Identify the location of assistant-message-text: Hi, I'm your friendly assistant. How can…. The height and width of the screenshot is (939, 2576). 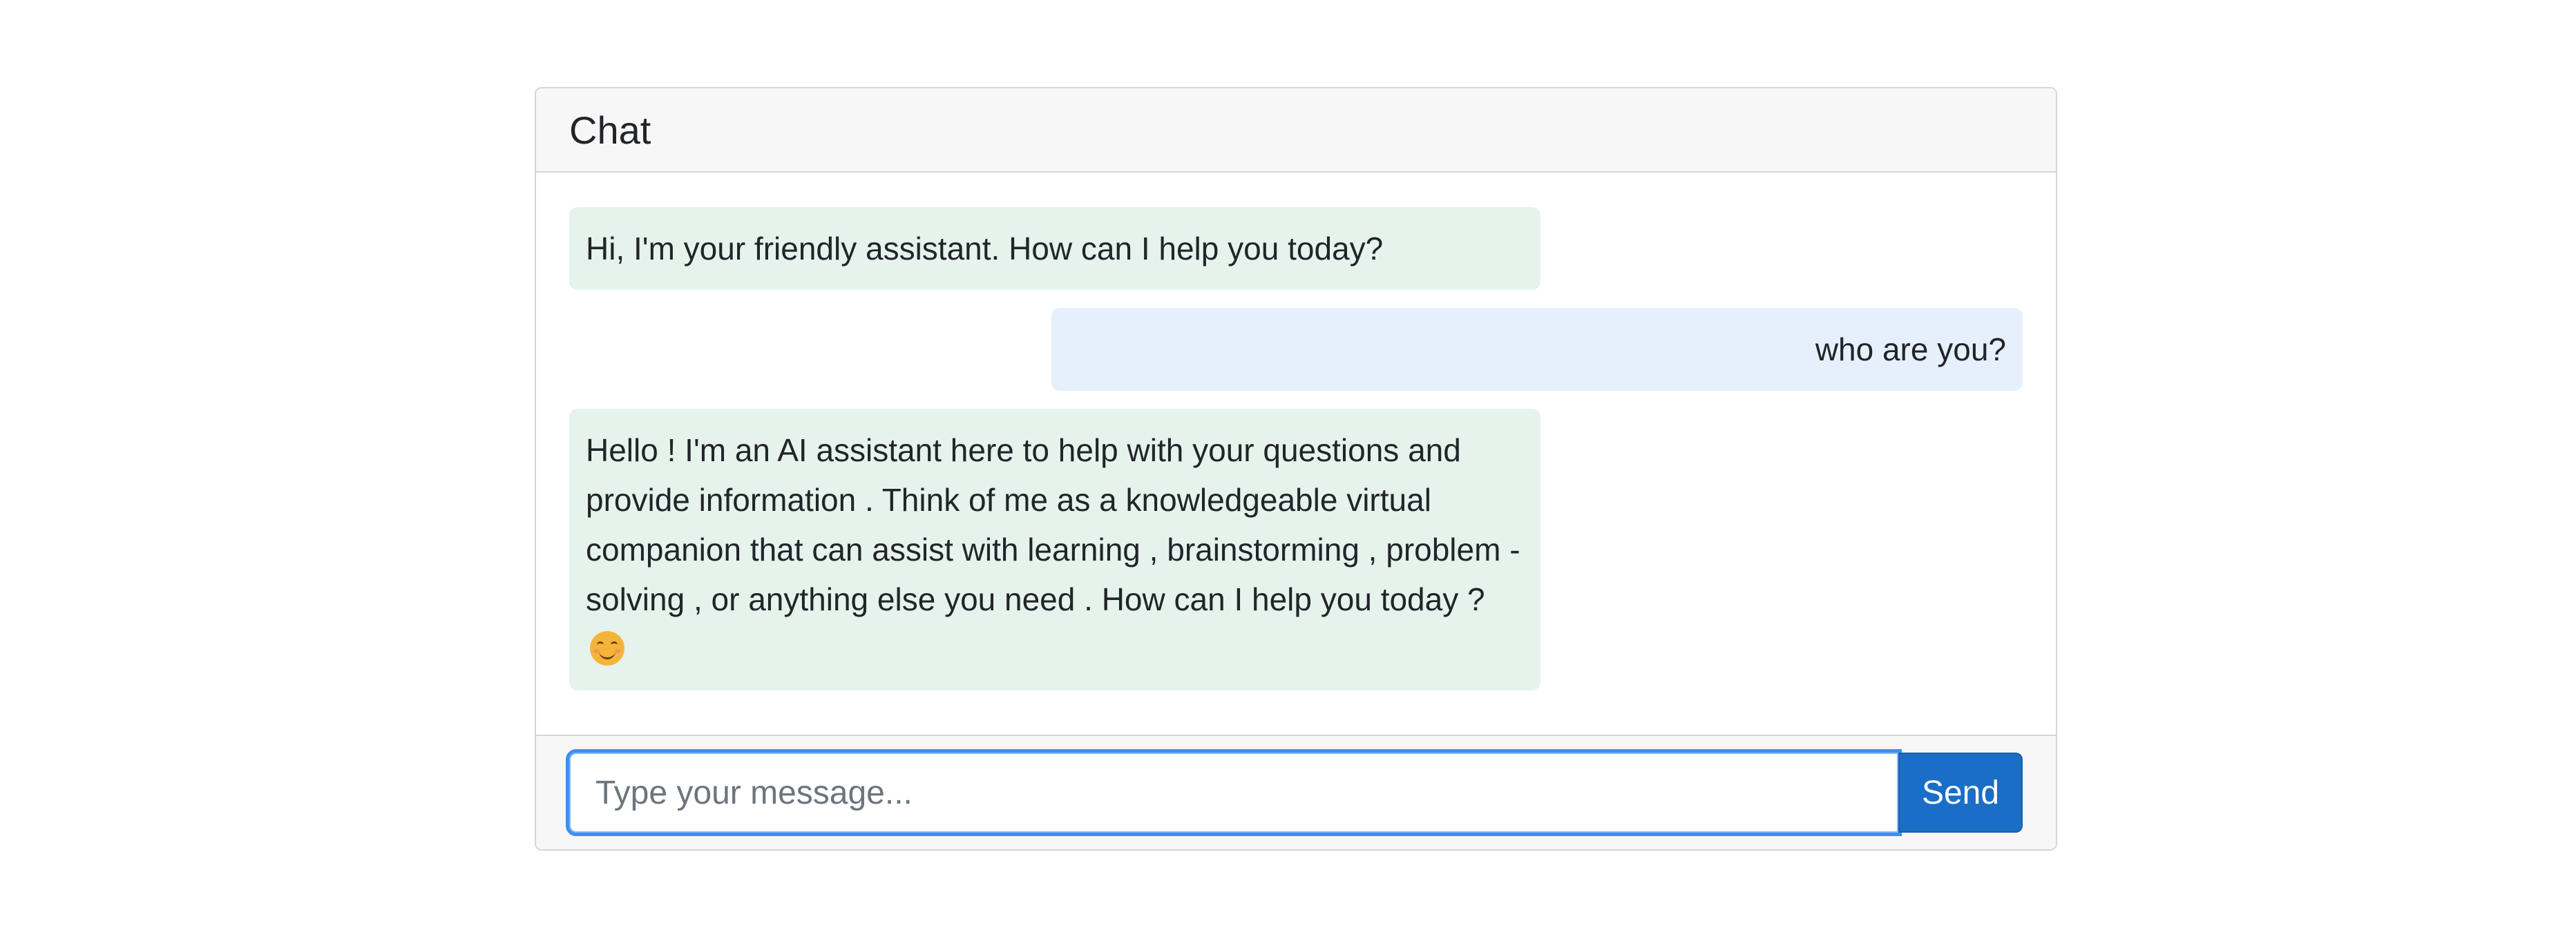
(985, 249).